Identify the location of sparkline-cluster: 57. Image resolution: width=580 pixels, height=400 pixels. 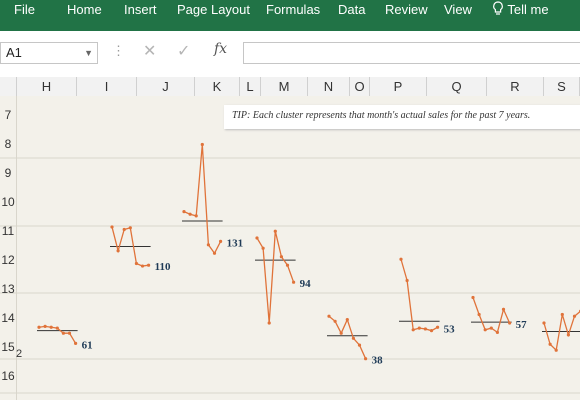
(499, 314).